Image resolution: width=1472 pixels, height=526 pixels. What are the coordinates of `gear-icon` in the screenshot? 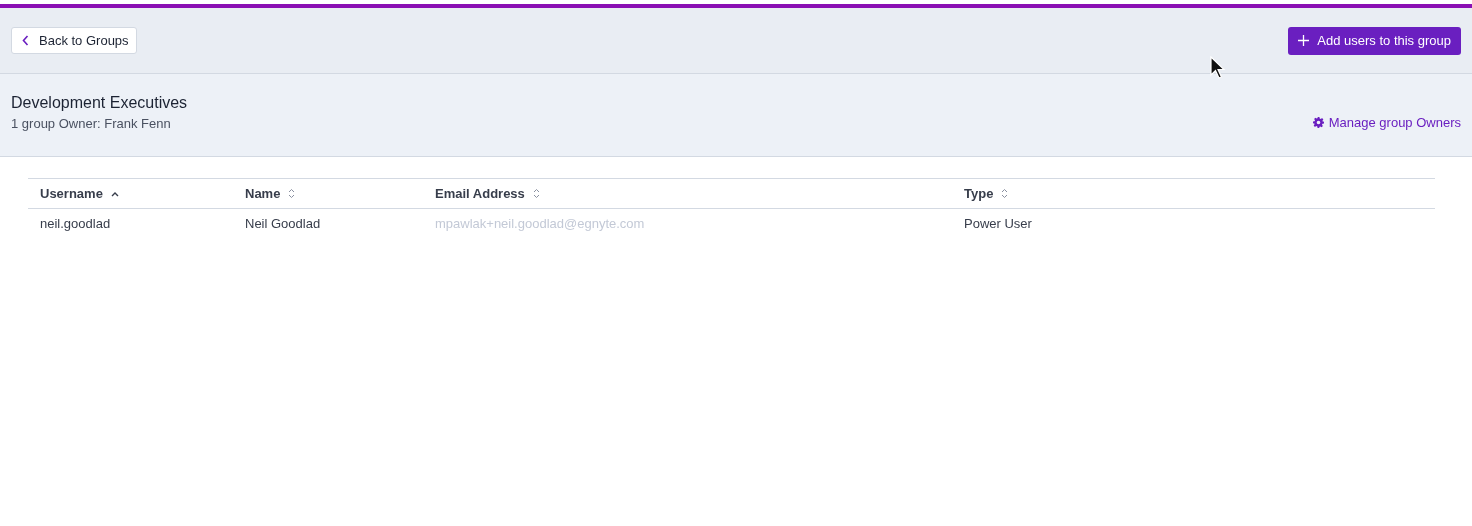 It's located at (1318, 122).